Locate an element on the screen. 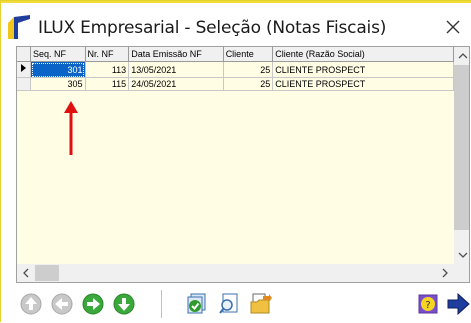 This screenshot has width=471, height=323. cell-data-emissao: 13/05/2021 is located at coordinates (176, 69).